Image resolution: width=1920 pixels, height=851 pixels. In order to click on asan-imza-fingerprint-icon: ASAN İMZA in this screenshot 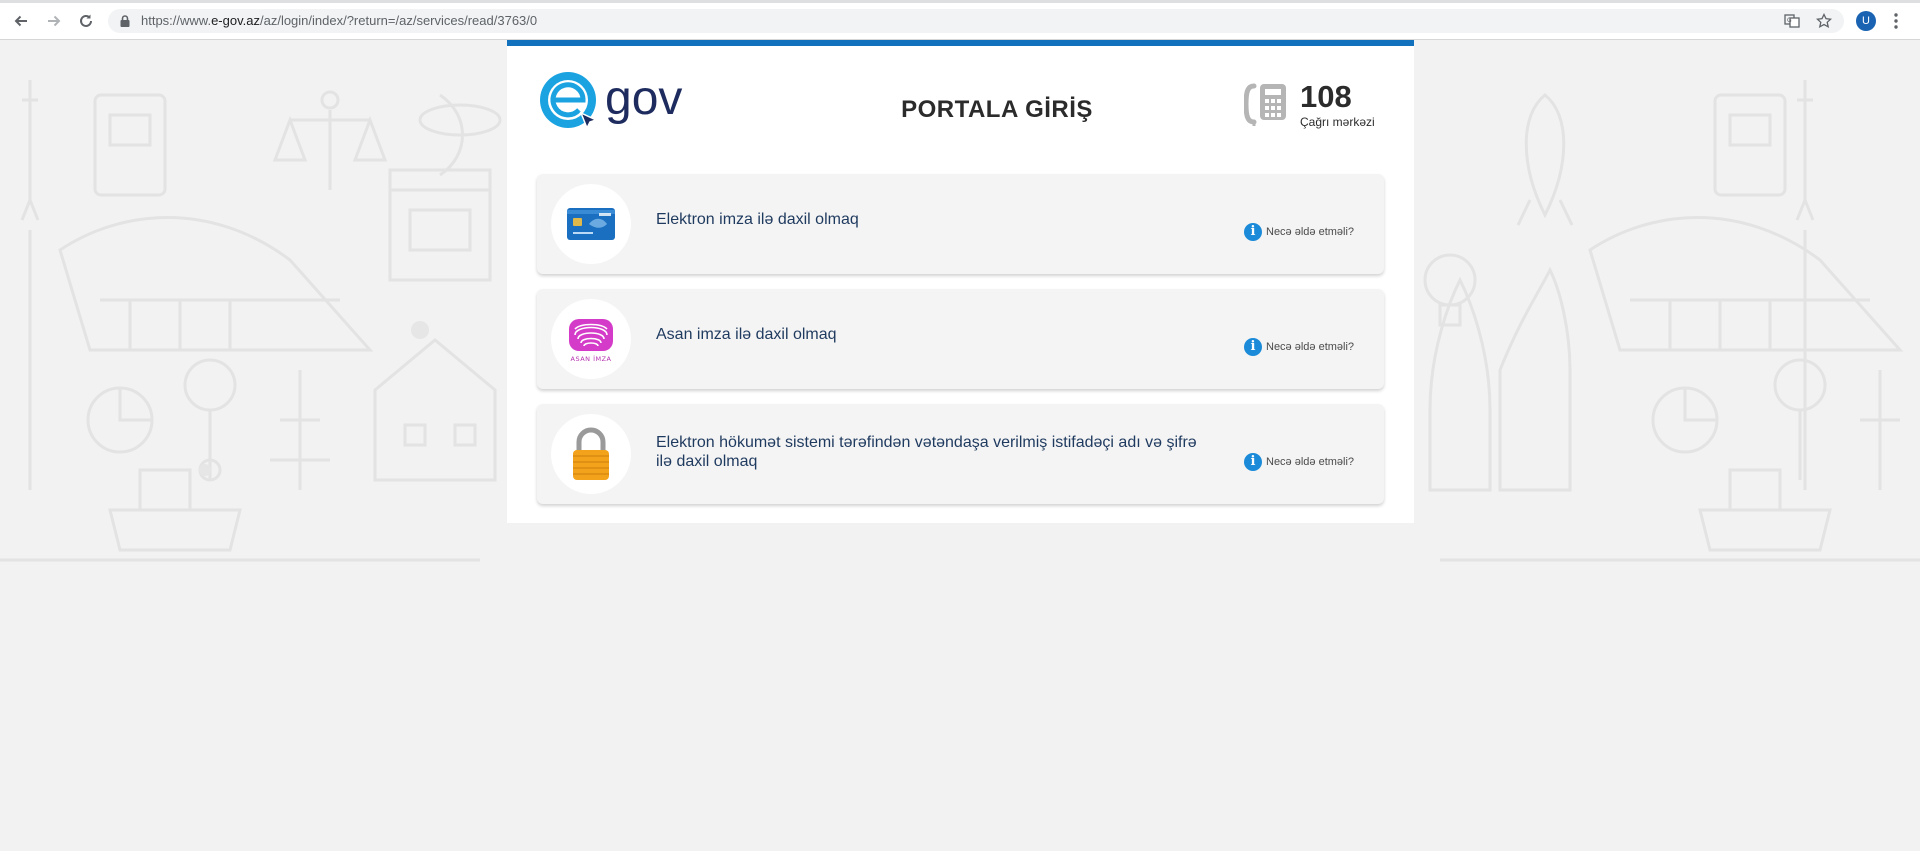, I will do `click(591, 341)`.